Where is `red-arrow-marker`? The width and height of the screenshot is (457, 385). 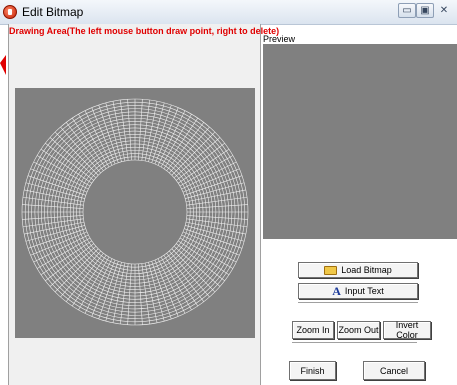
red-arrow-marker is located at coordinates (3, 65).